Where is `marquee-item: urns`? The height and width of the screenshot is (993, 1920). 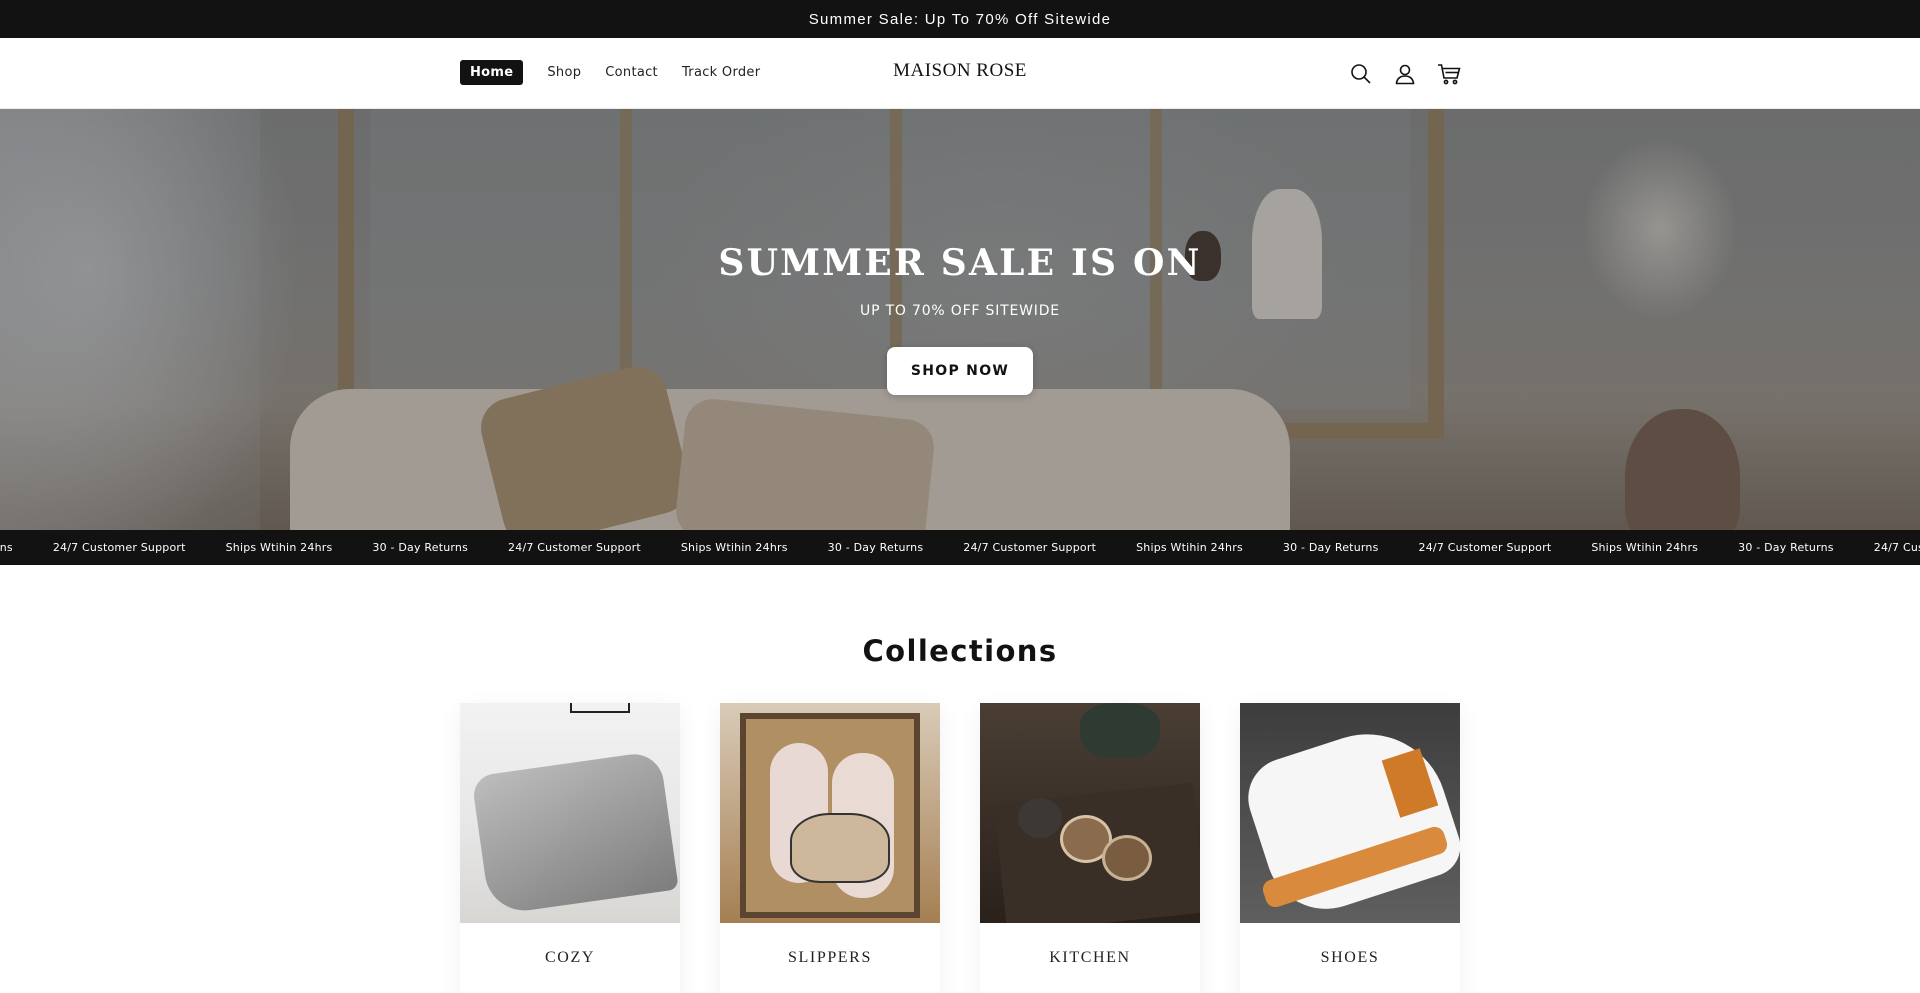 marquee-item: urns is located at coordinates (6, 547).